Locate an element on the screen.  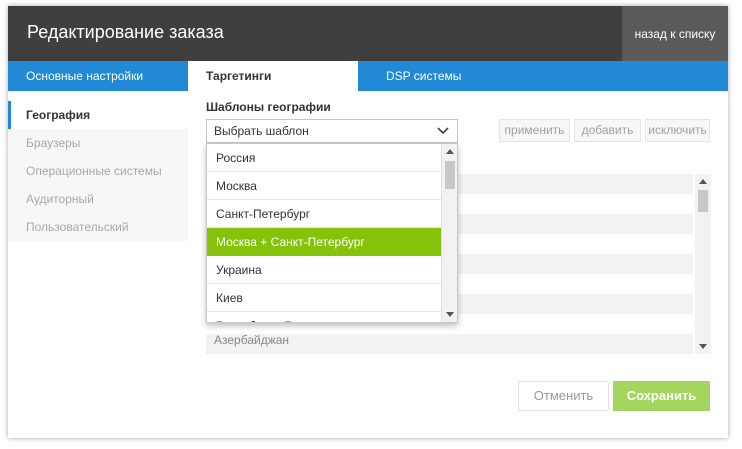
dropdown-option-spb: Санкт-Петербург is located at coordinates (324, 214).